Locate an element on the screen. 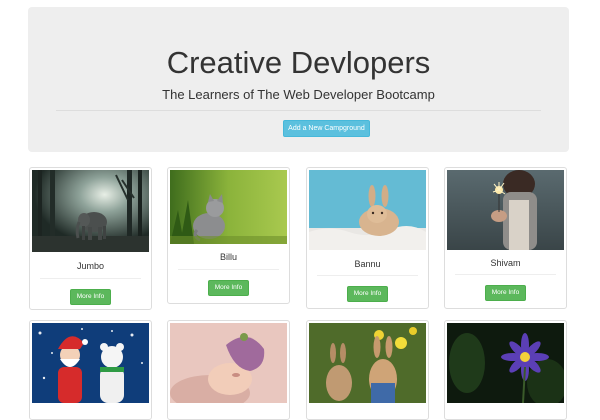  water-lily-image is located at coordinates (505, 363).